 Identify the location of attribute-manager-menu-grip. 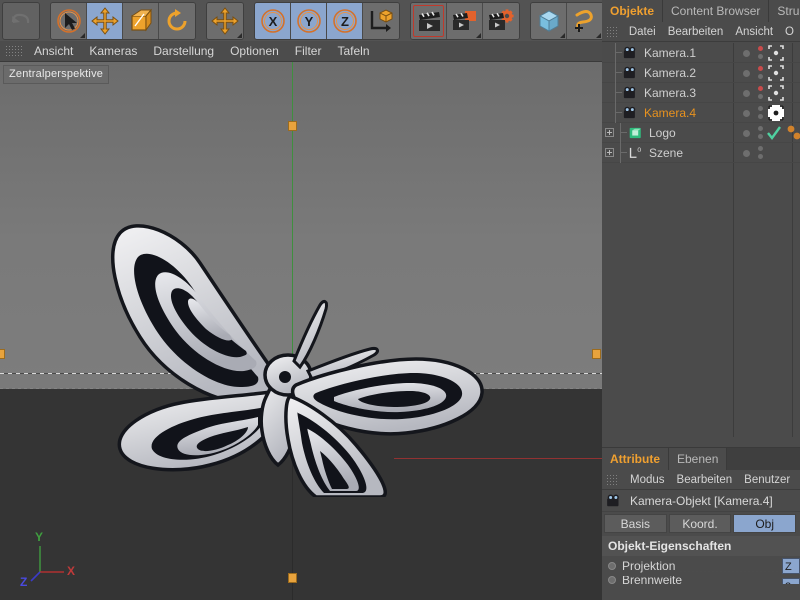
(612, 479).